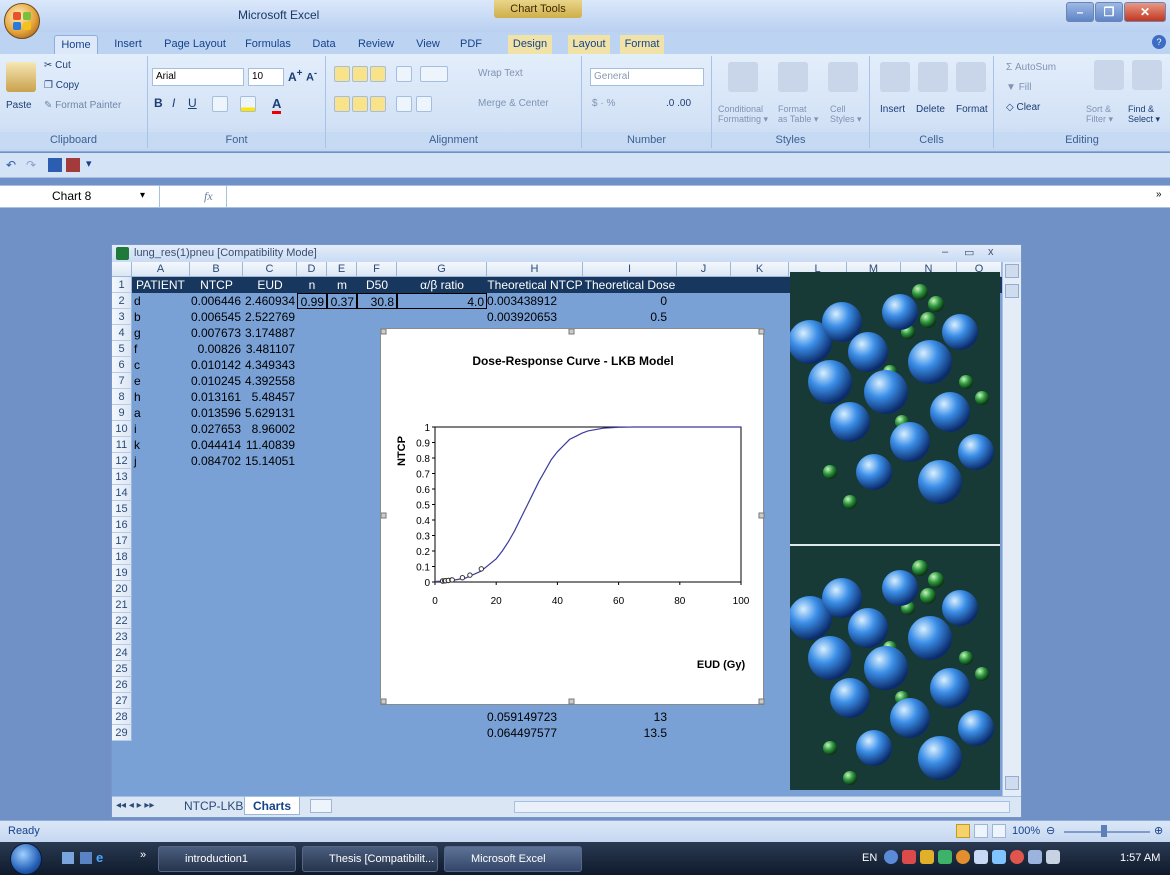 The height and width of the screenshot is (875, 1170). I want to click on row-header: 2, so click(122, 301).